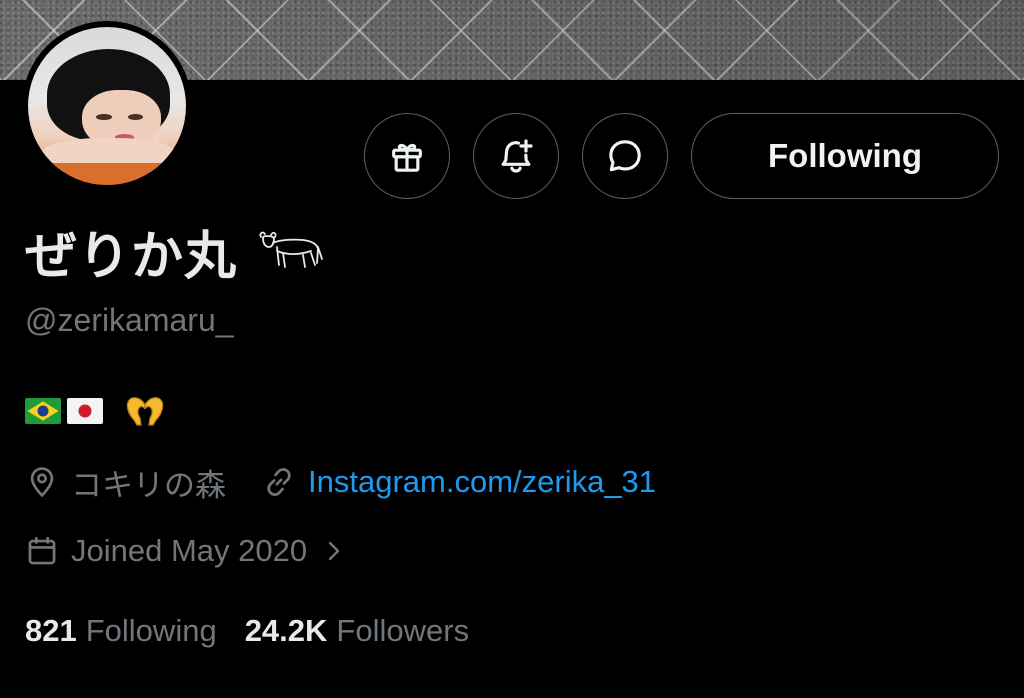 Image resolution: width=1024 pixels, height=698 pixels. What do you see at coordinates (279, 482) in the screenshot?
I see `link-icon` at bounding box center [279, 482].